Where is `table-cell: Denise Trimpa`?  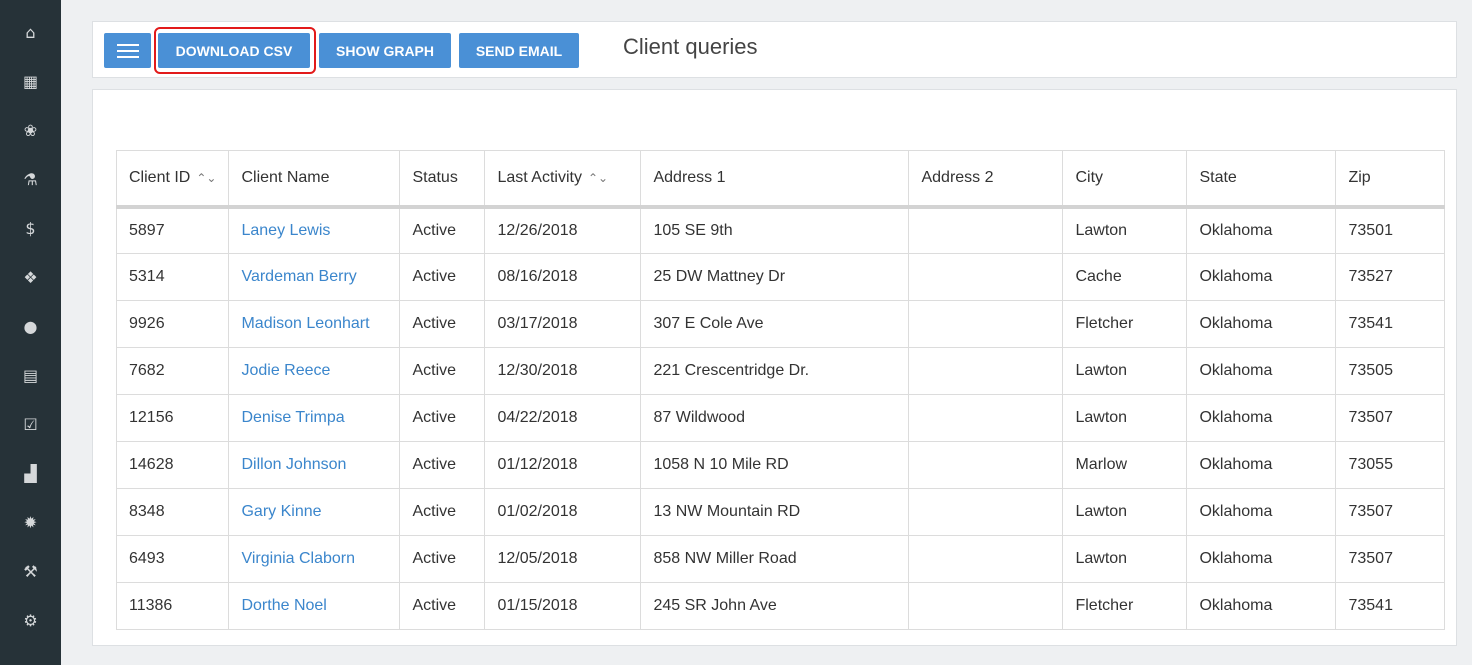 table-cell: Denise Trimpa is located at coordinates (314, 418).